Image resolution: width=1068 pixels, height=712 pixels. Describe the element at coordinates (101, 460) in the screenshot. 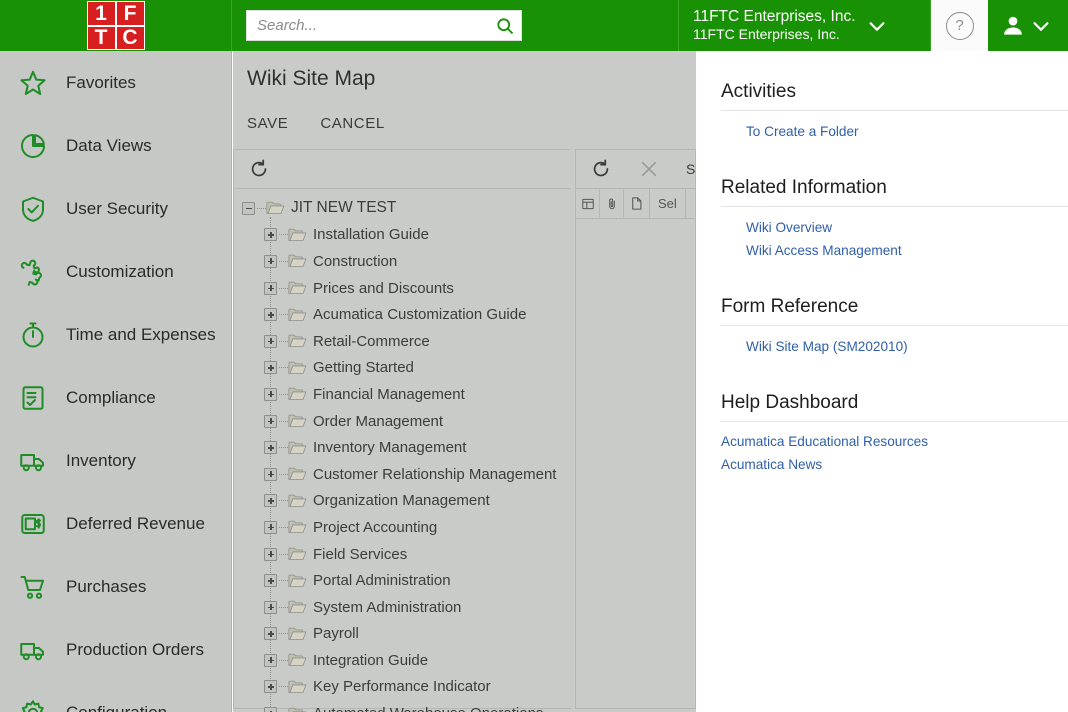

I see `sidebar-item-label: Inventory` at that location.